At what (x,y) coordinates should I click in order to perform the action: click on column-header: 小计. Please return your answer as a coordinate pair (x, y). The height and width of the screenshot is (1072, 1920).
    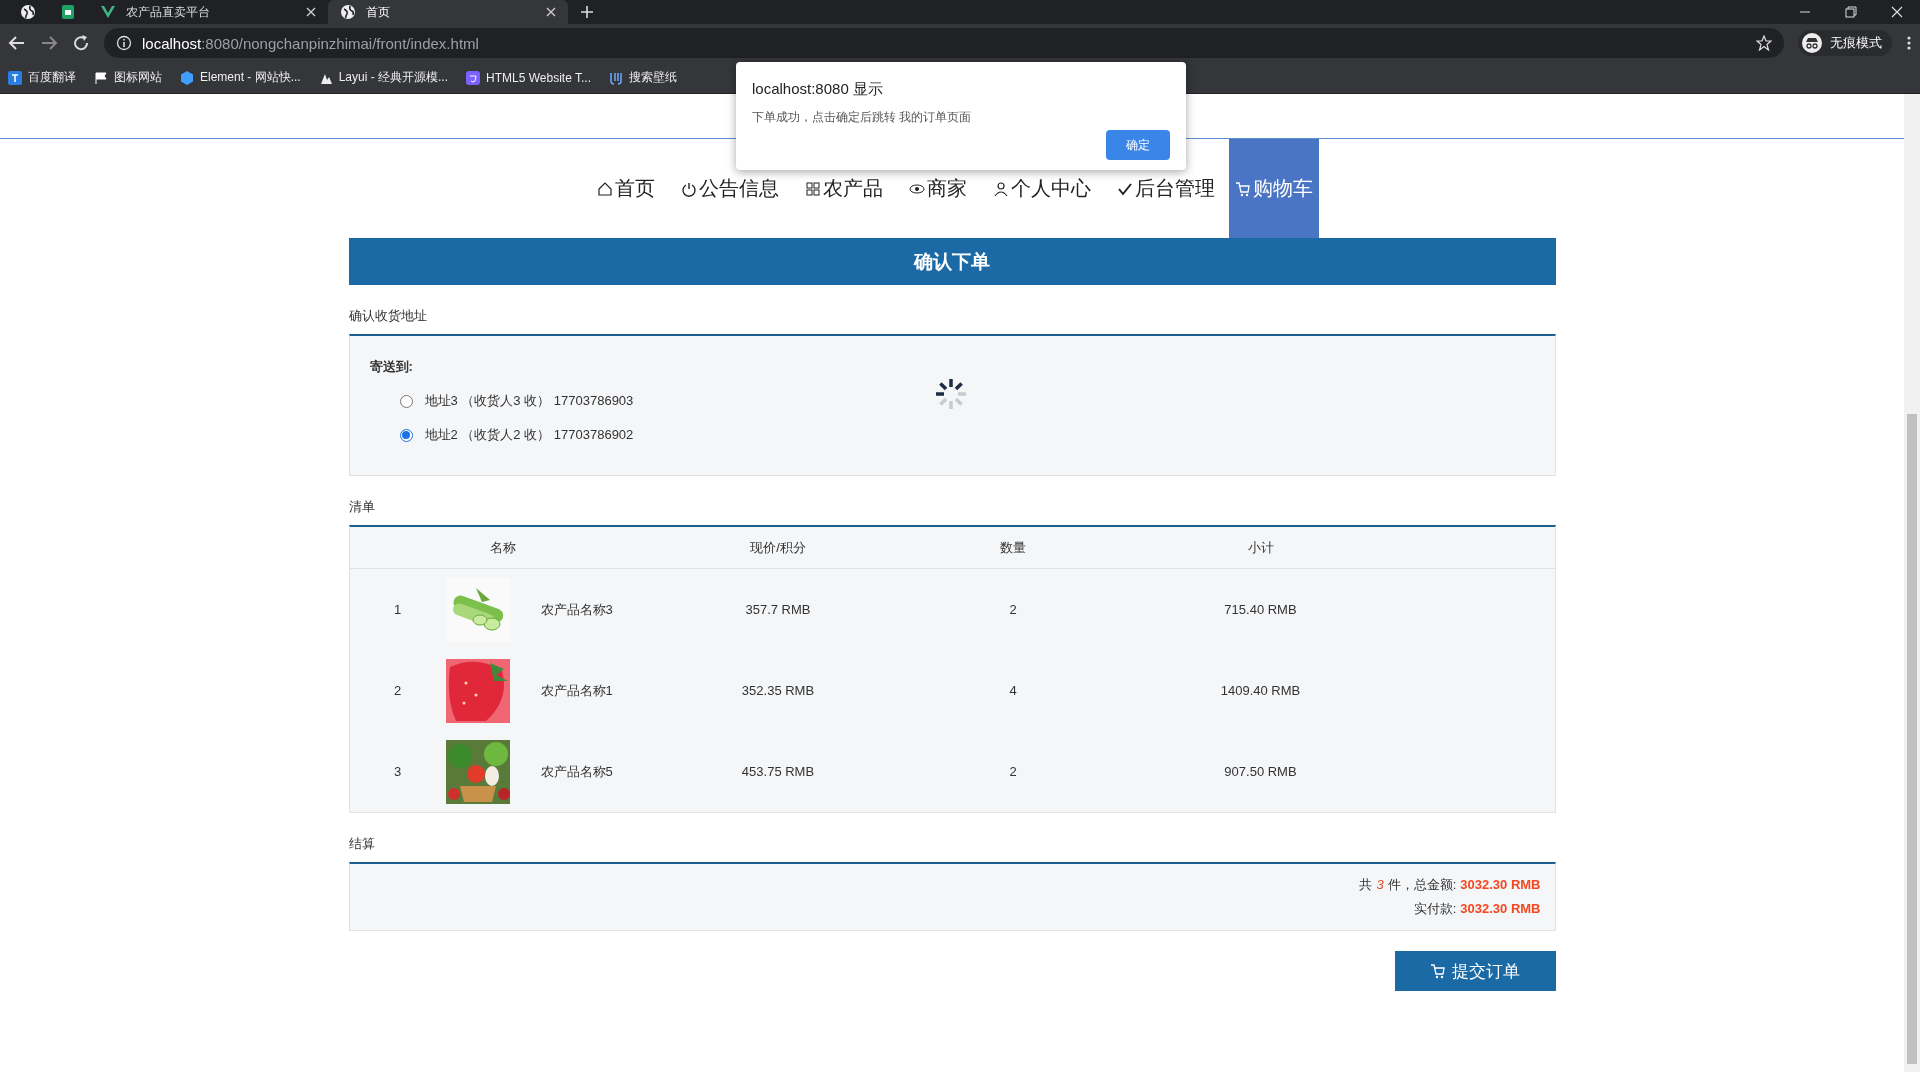
    Looking at the image, I should click on (1260, 547).